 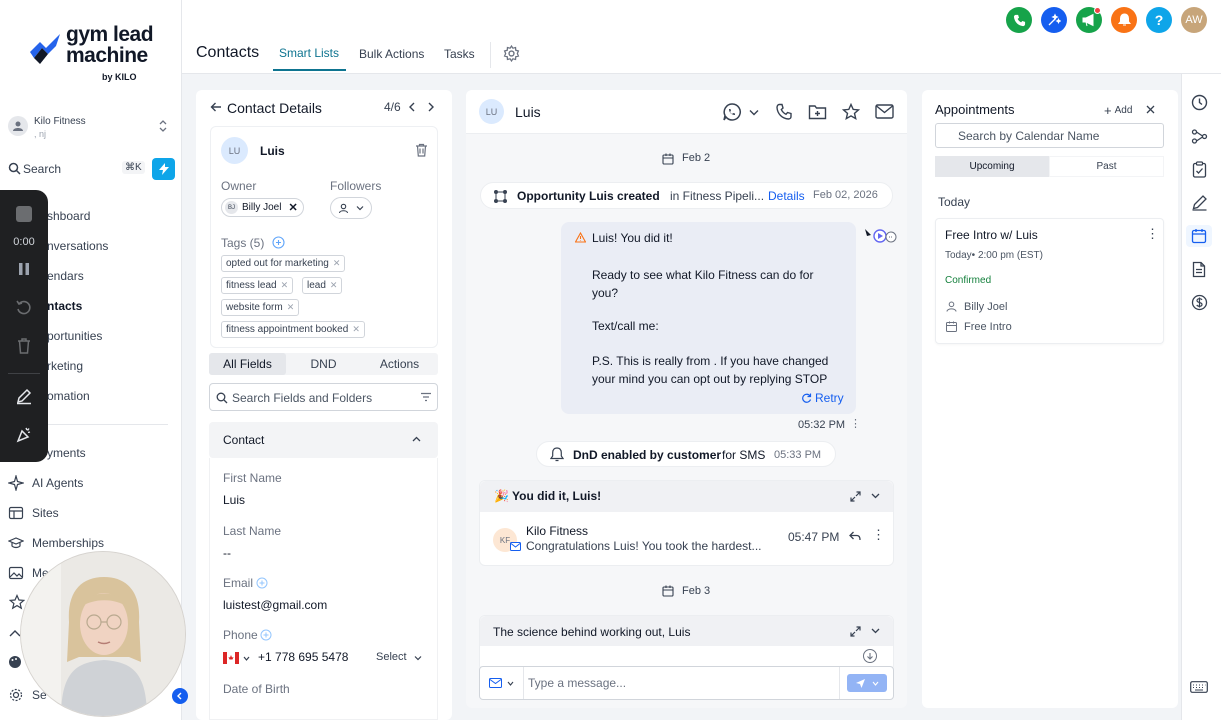 I want to click on email-options-icon: ⋮, so click(x=878, y=535).